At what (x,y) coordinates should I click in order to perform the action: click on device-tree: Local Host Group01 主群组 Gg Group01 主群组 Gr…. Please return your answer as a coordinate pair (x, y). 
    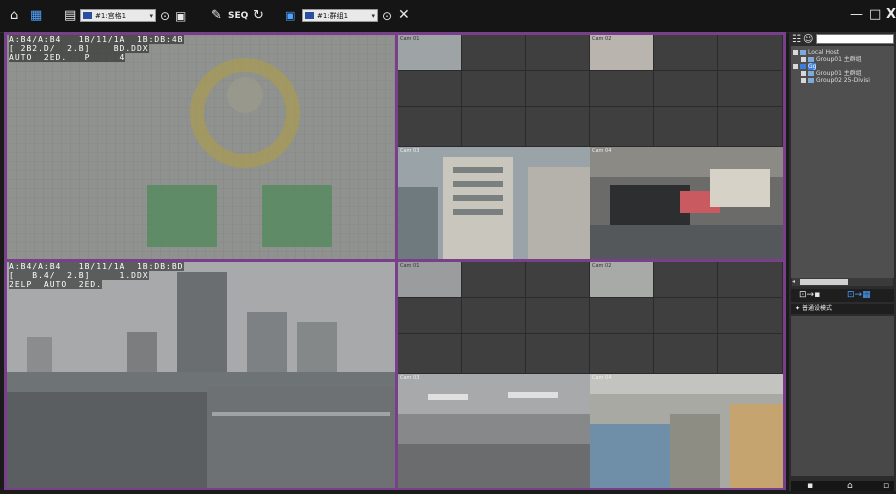
    Looking at the image, I should click on (842, 162).